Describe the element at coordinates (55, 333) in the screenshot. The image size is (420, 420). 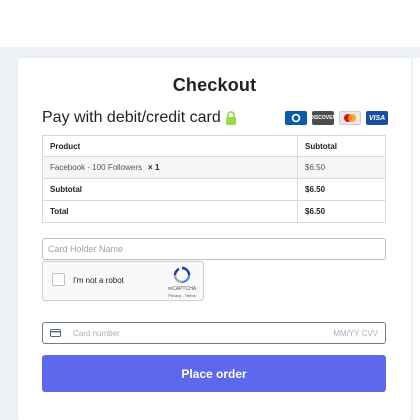
I see `credit-card-icon` at that location.